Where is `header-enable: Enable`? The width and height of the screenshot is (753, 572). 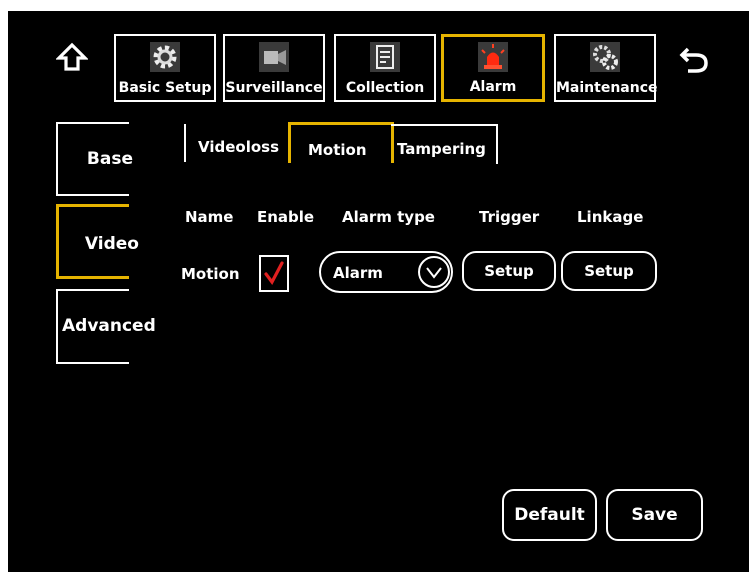 header-enable: Enable is located at coordinates (286, 217).